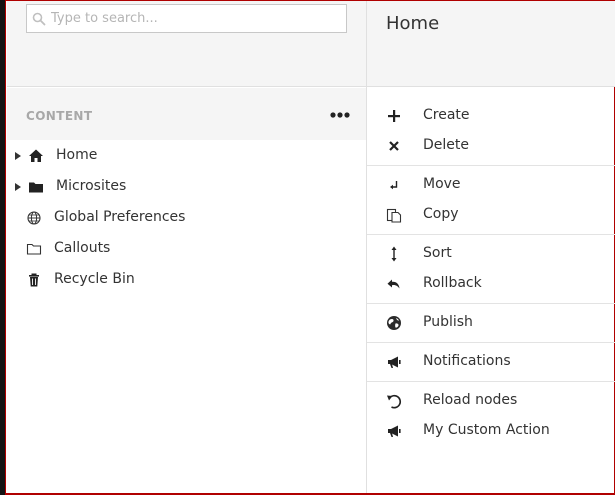 The image size is (615, 495). What do you see at coordinates (393, 284) in the screenshot?
I see `undo-icon` at bounding box center [393, 284].